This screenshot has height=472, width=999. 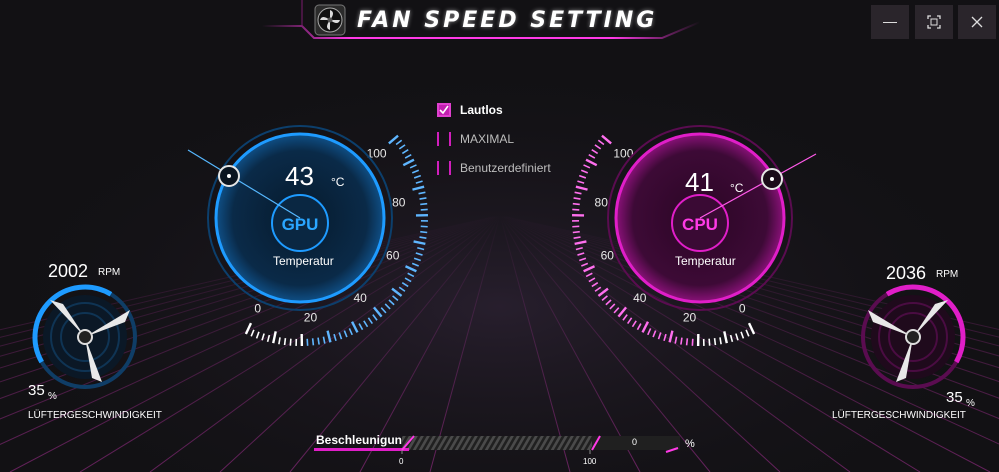 What do you see at coordinates (690, 444) in the screenshot?
I see `acceleration-unit: %` at bounding box center [690, 444].